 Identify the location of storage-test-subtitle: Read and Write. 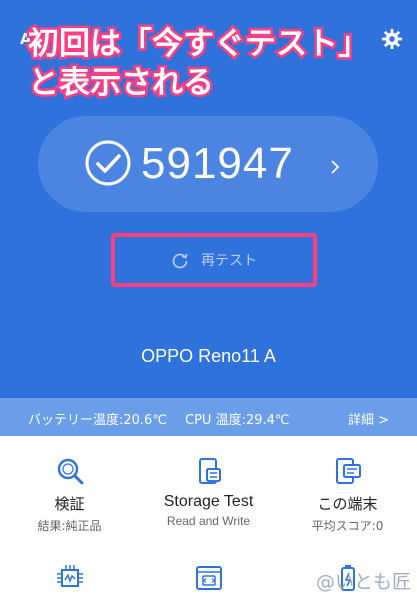
(208, 521).